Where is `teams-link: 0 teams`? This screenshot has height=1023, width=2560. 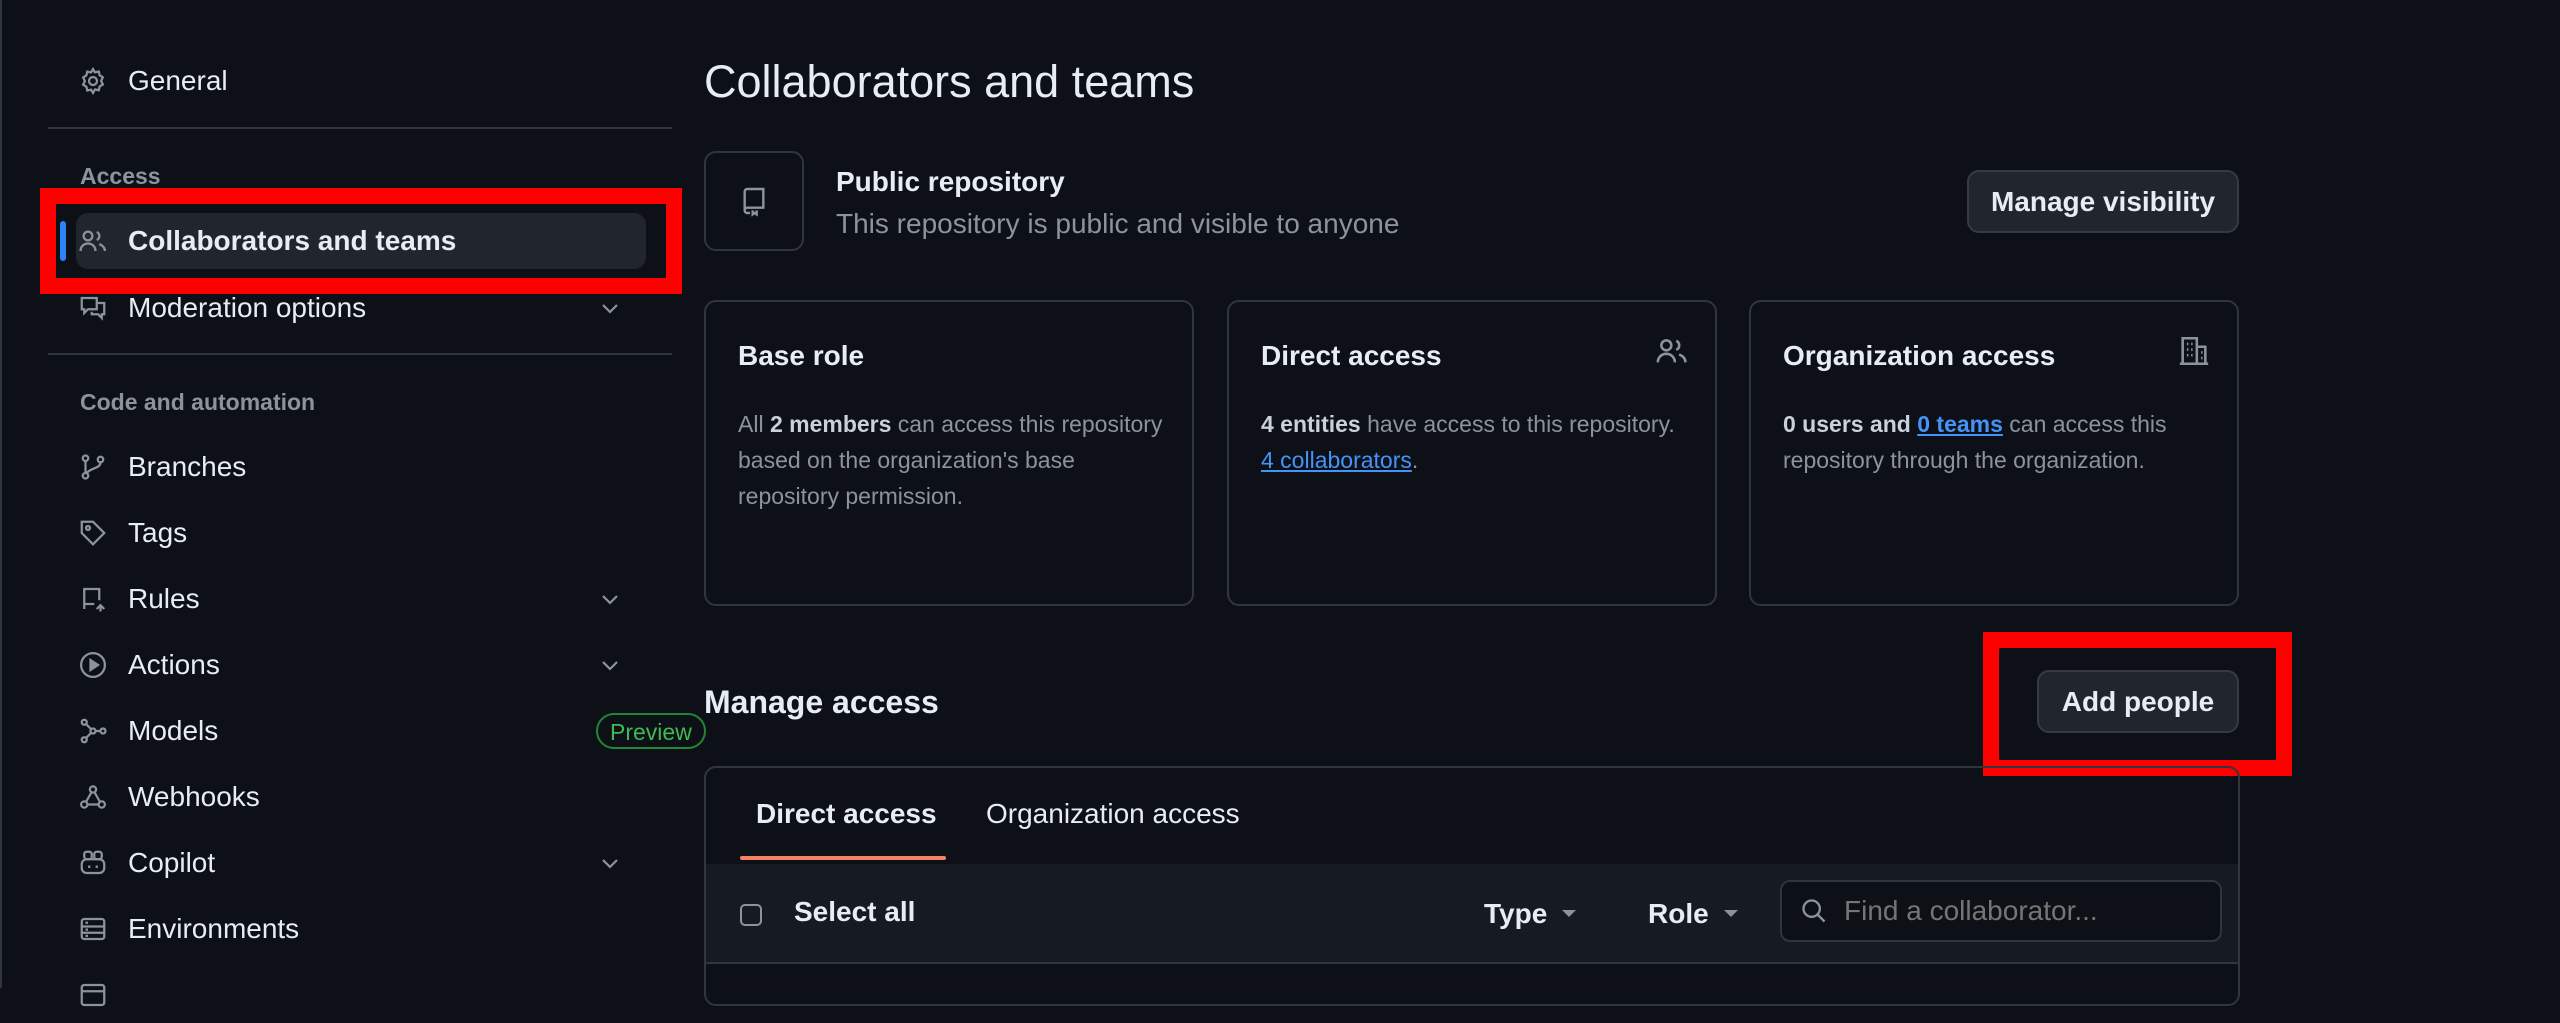 teams-link: 0 teams is located at coordinates (1960, 424).